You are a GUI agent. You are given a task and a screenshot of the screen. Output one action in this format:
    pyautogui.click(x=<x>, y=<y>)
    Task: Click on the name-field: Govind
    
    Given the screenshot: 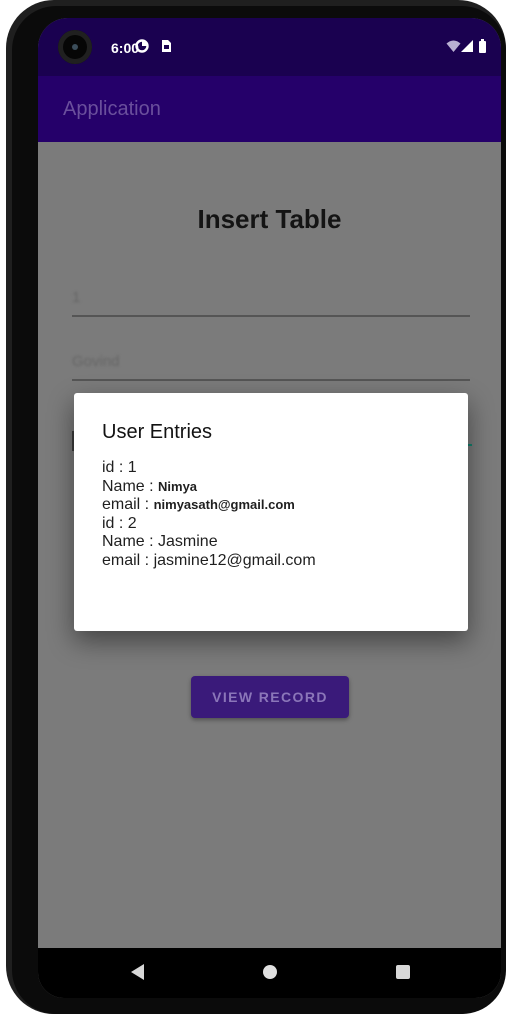 What is the action you would take?
    pyautogui.click(x=271, y=366)
    